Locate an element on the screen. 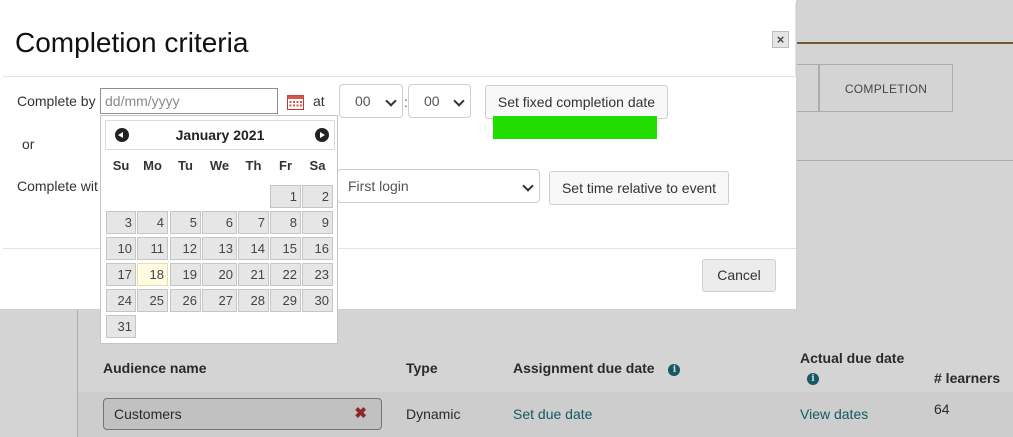 This screenshot has width=1013, height=437. calendar-day: 2 is located at coordinates (317, 196).